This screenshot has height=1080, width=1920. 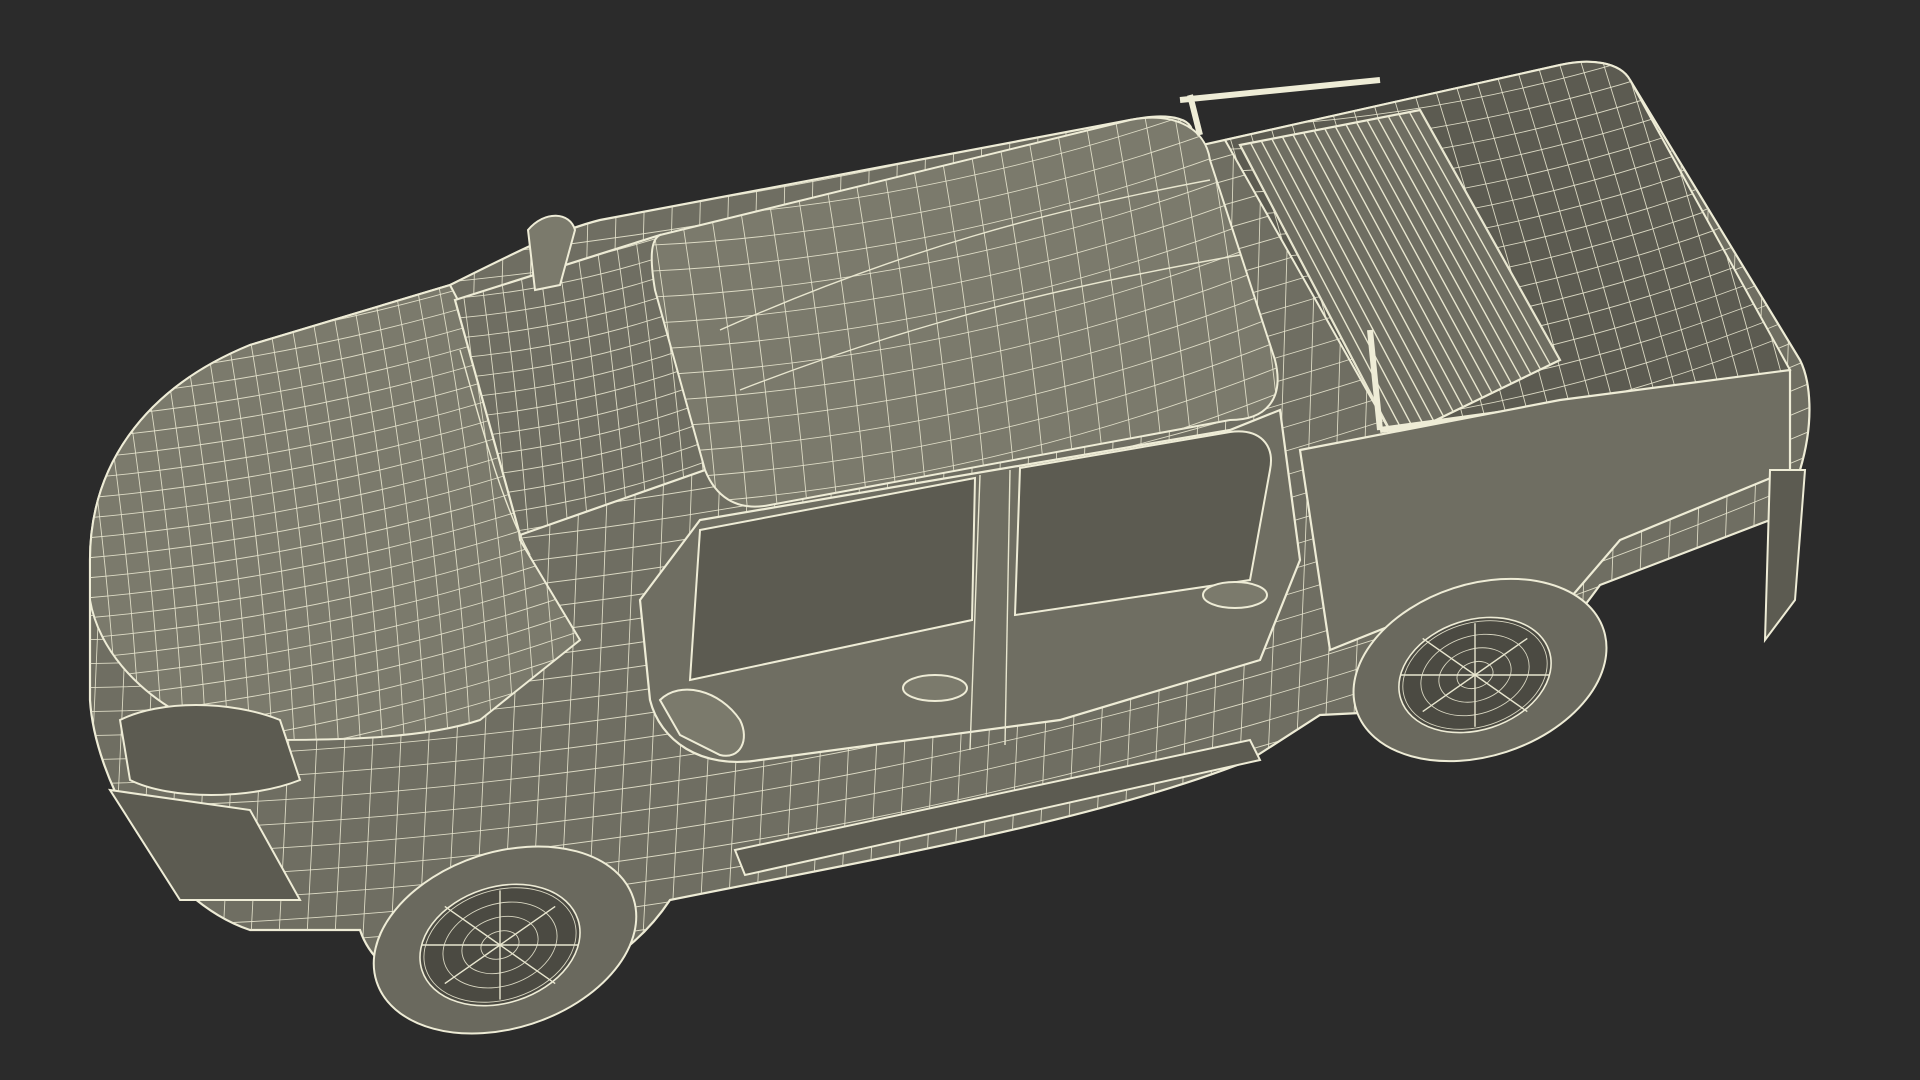 I want to click on headlight, so click(x=210, y=750).